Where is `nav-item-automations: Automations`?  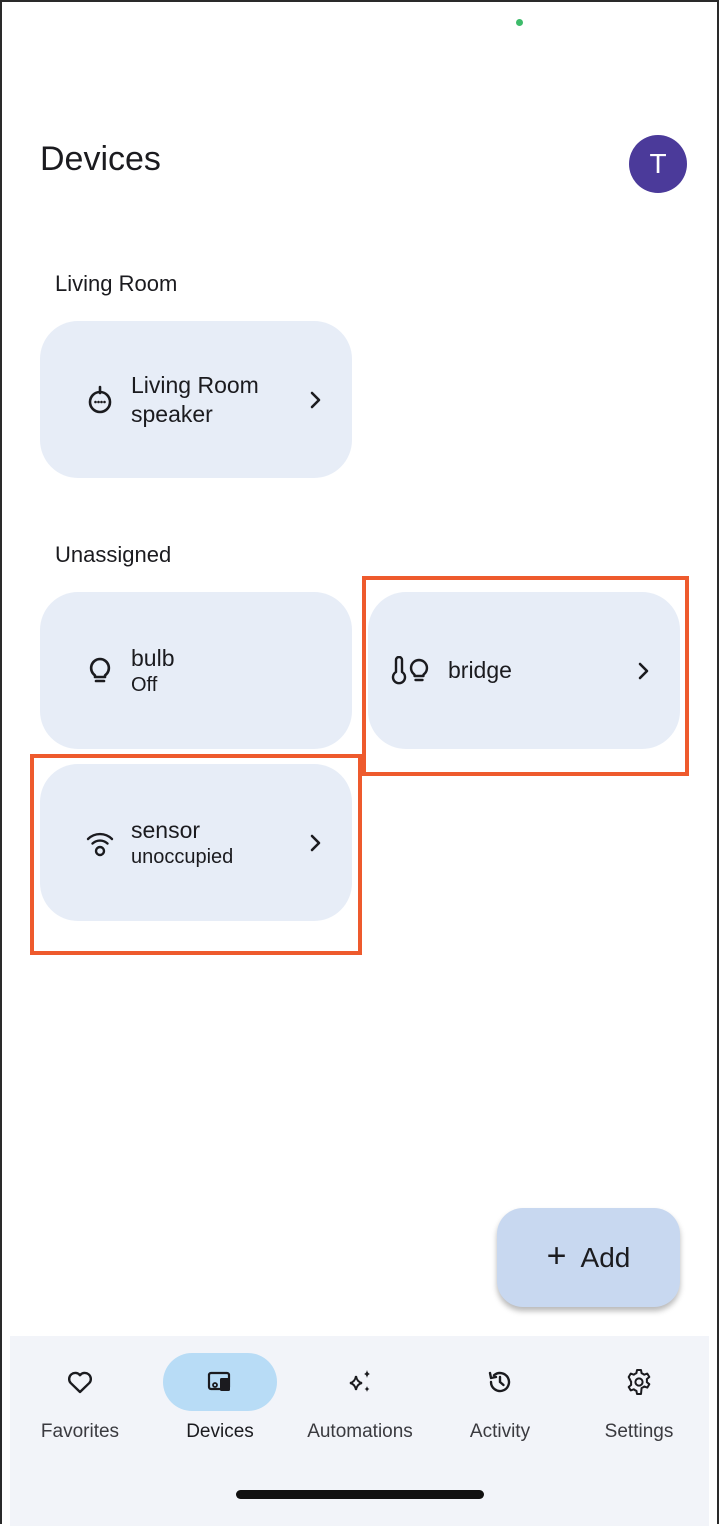
nav-item-automations: Automations is located at coordinates (360, 1406).